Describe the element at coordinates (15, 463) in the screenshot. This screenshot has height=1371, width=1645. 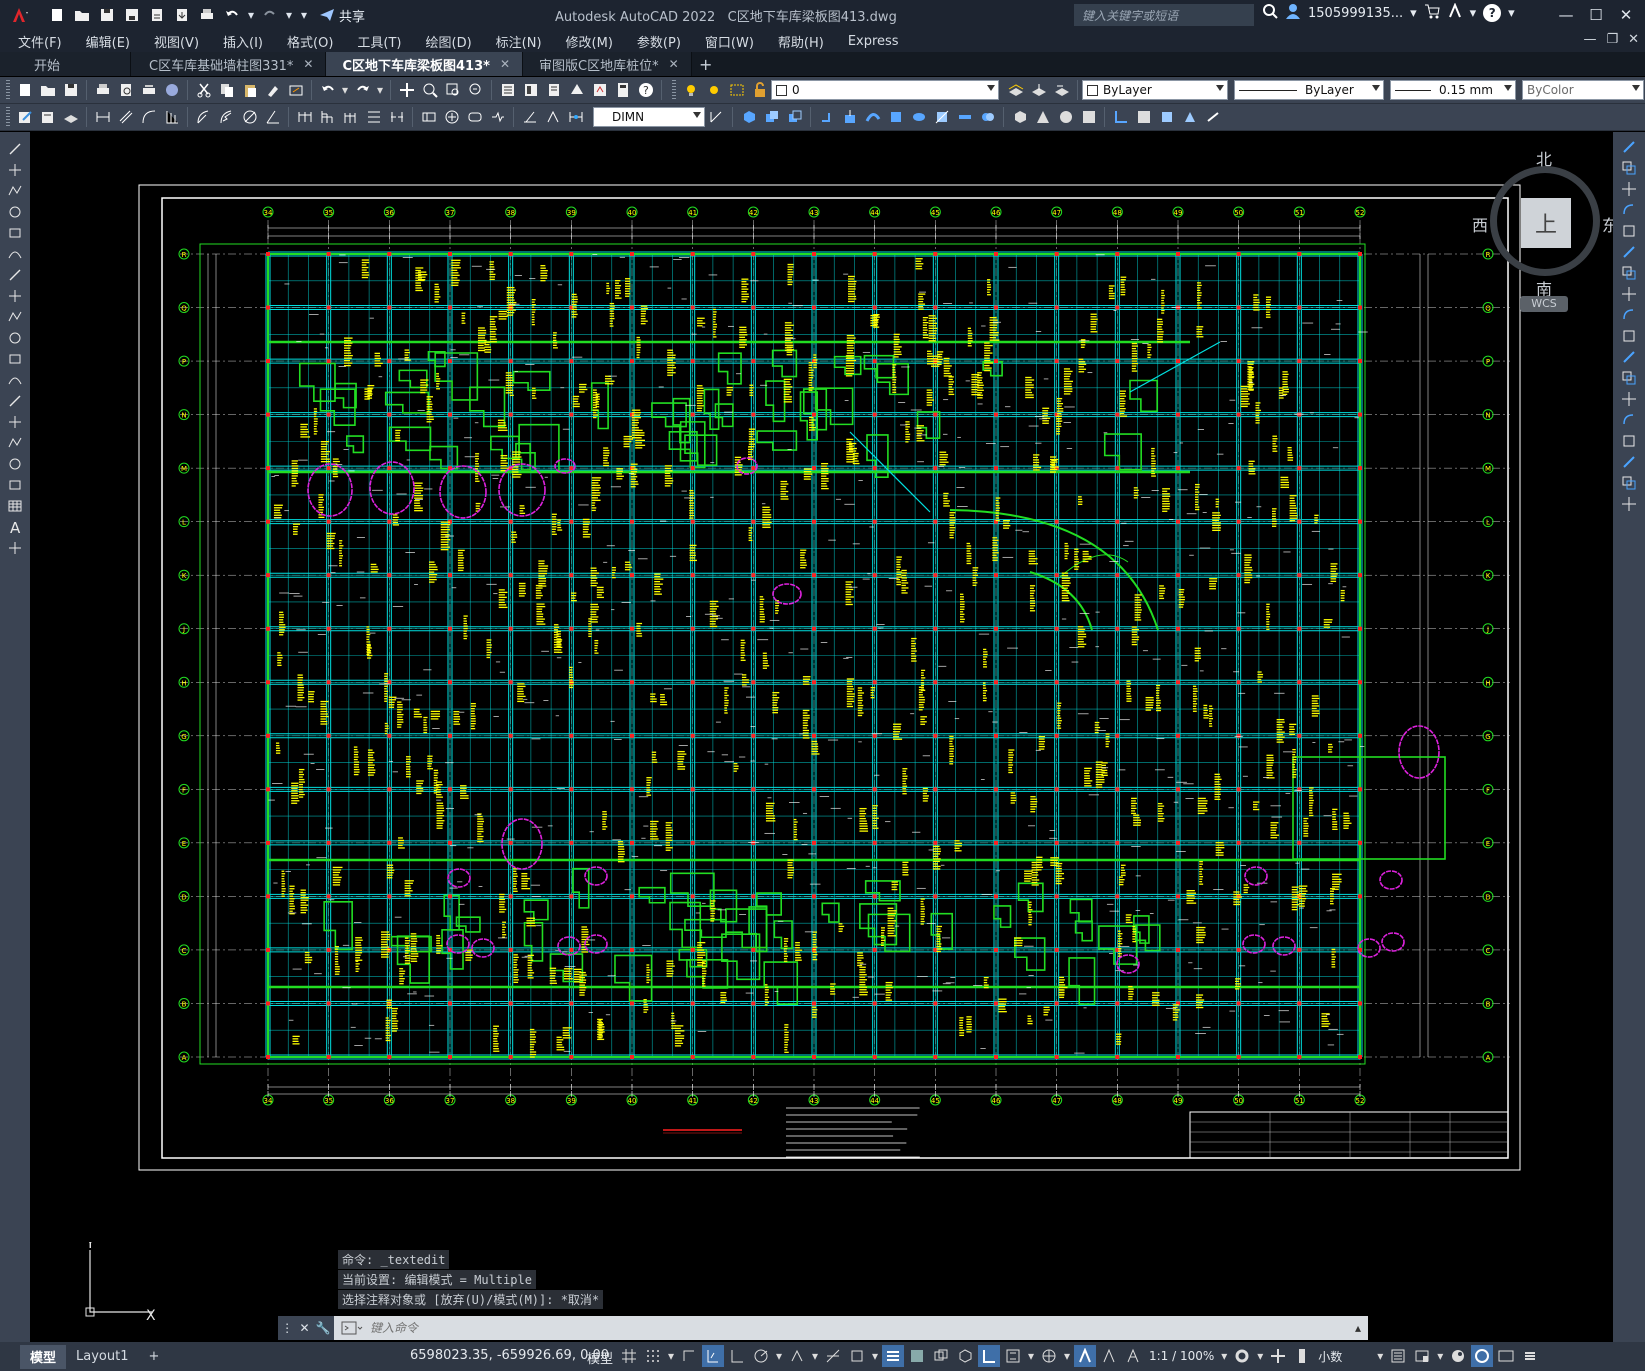
I see `gradient-icon` at that location.